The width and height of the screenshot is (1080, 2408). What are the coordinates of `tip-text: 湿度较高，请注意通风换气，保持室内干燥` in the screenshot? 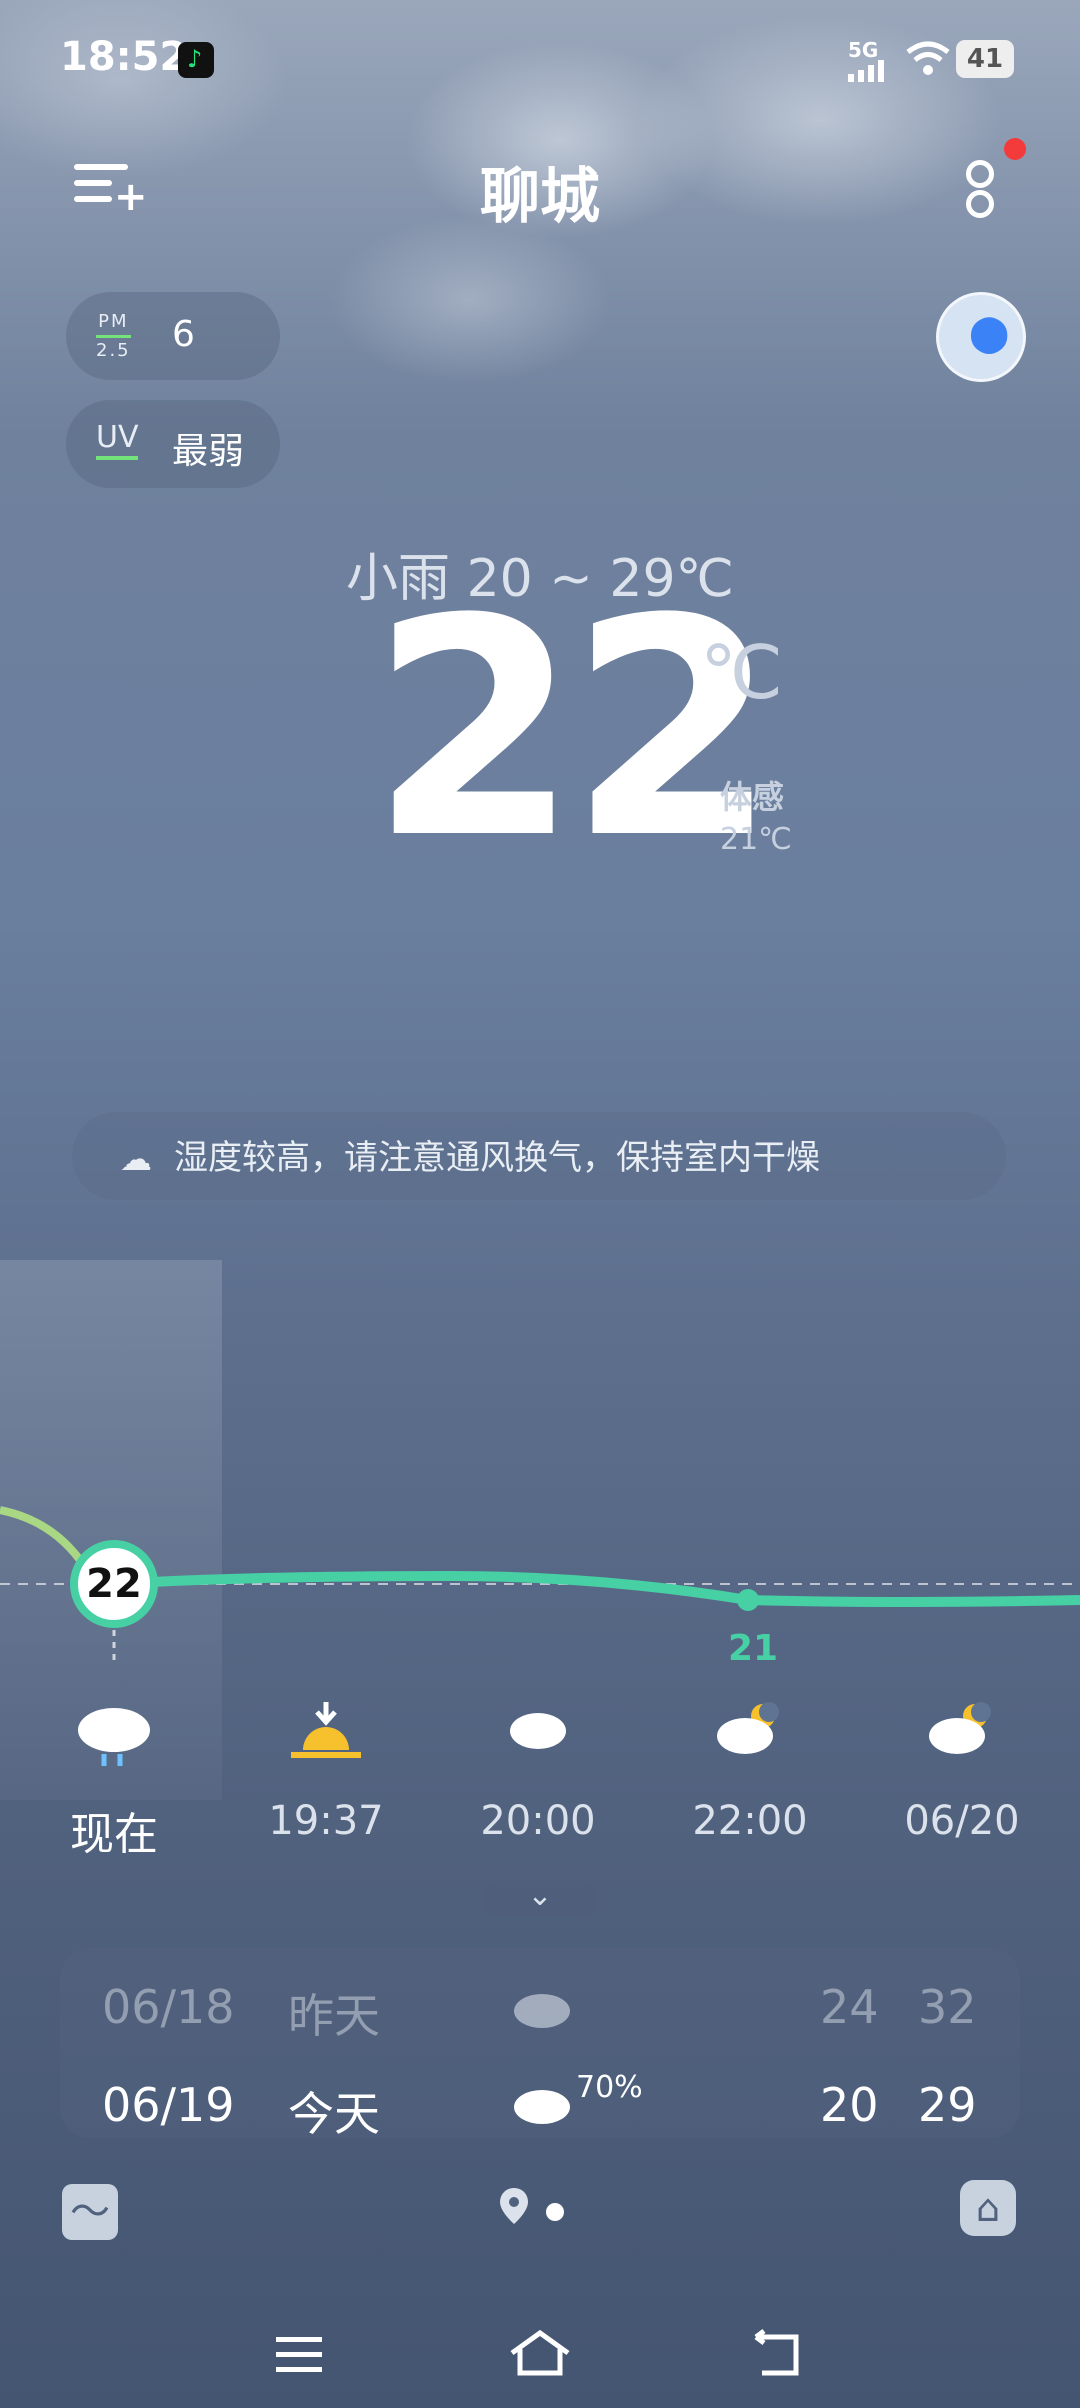 It's located at (497, 1158).